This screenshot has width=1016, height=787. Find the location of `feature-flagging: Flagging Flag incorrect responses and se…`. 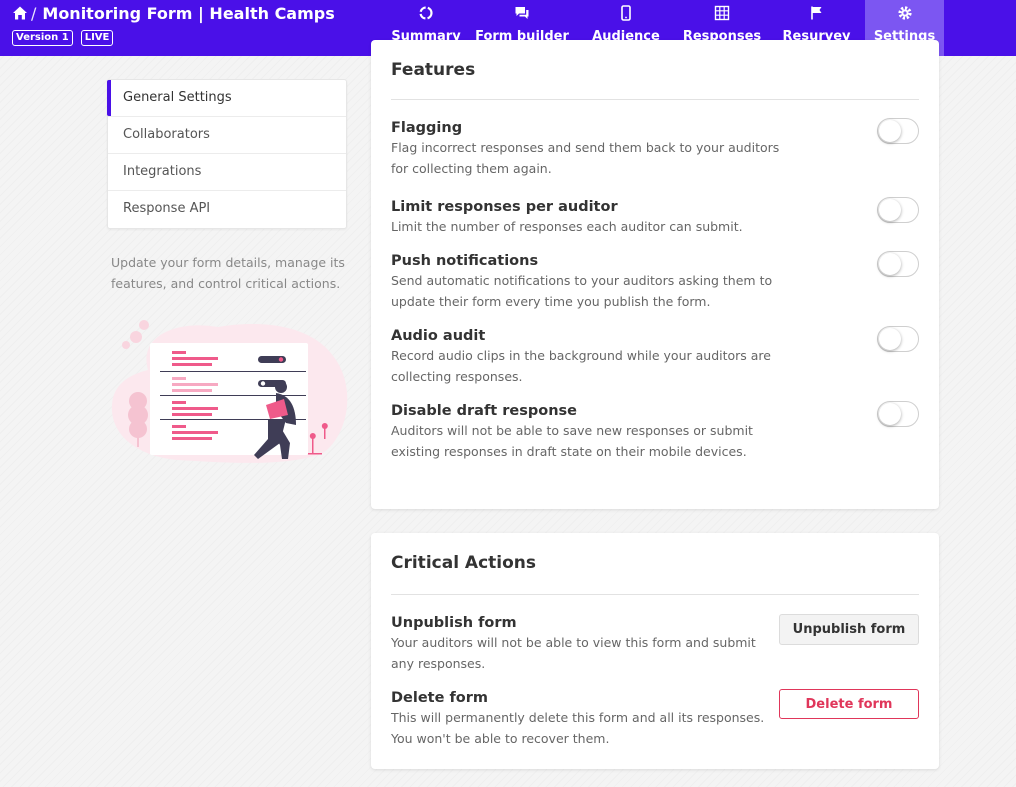

feature-flagging: Flagging Flag incorrect responses and se… is located at coordinates (655, 148).